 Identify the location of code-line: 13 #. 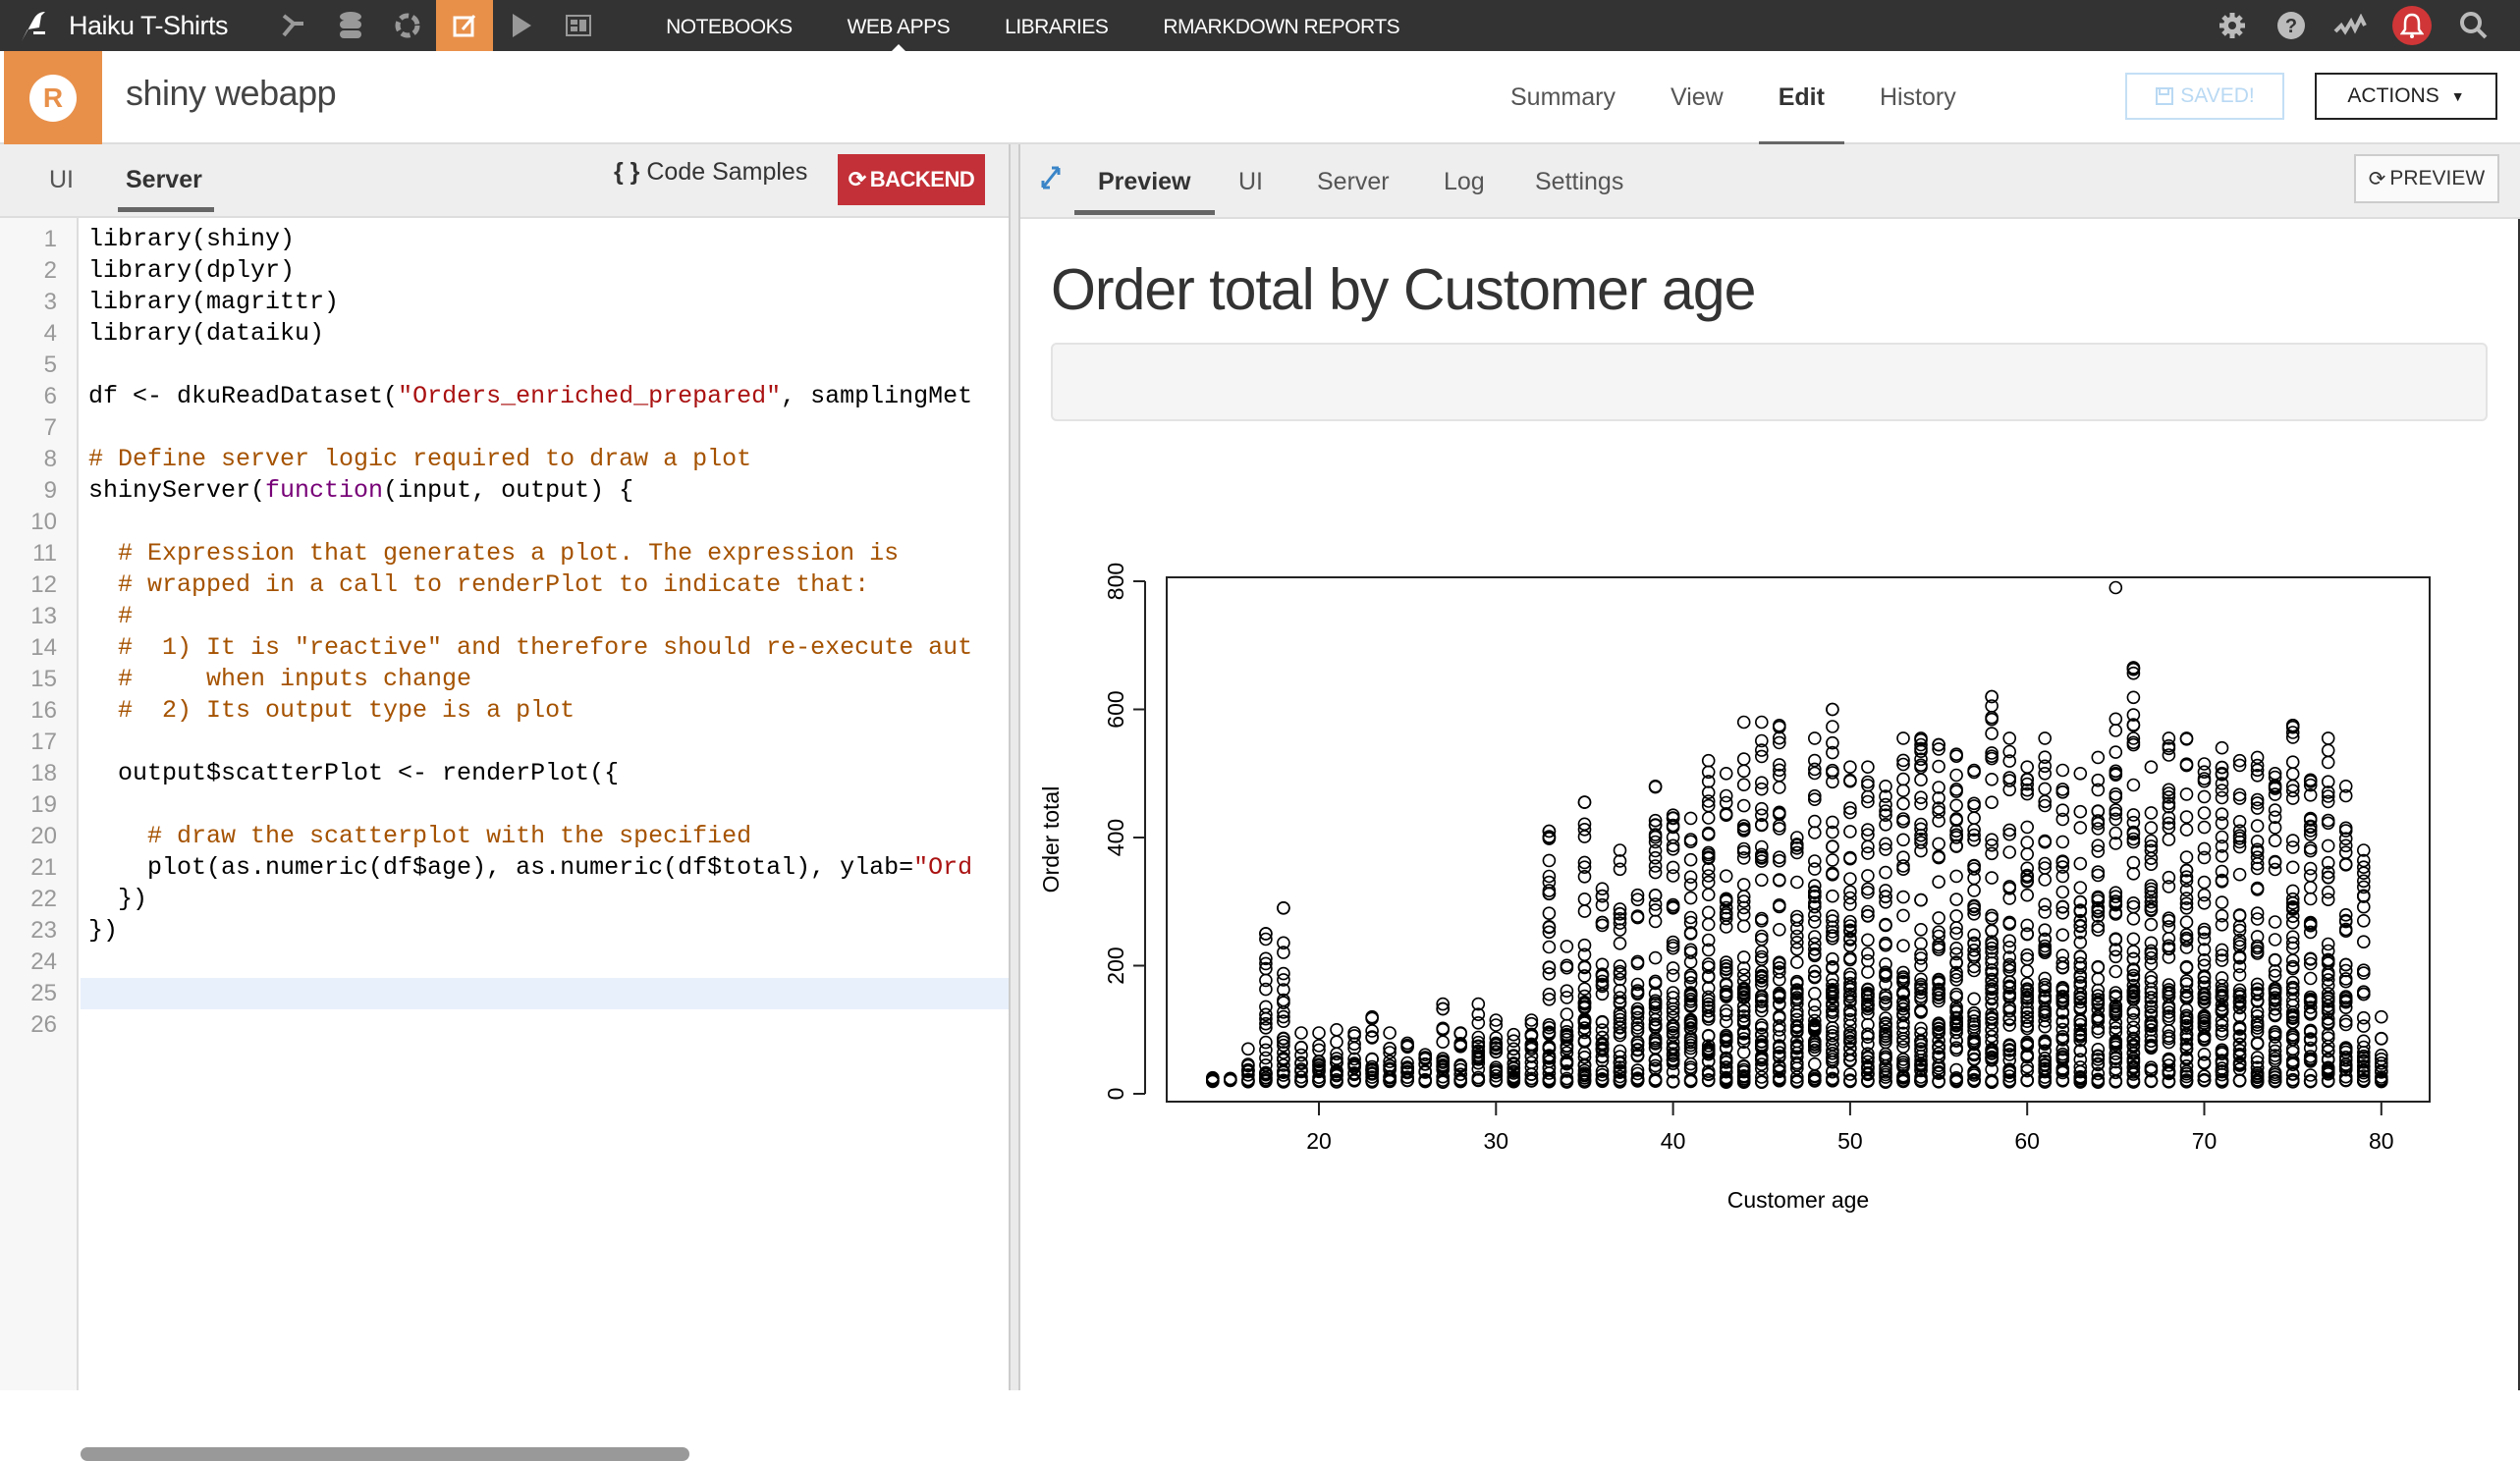
(504, 616).